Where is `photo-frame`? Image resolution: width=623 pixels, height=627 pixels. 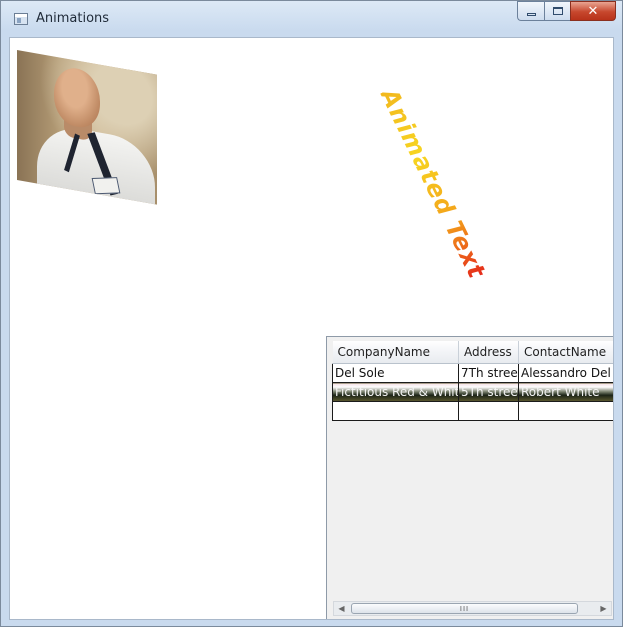
photo-frame is located at coordinates (87, 128).